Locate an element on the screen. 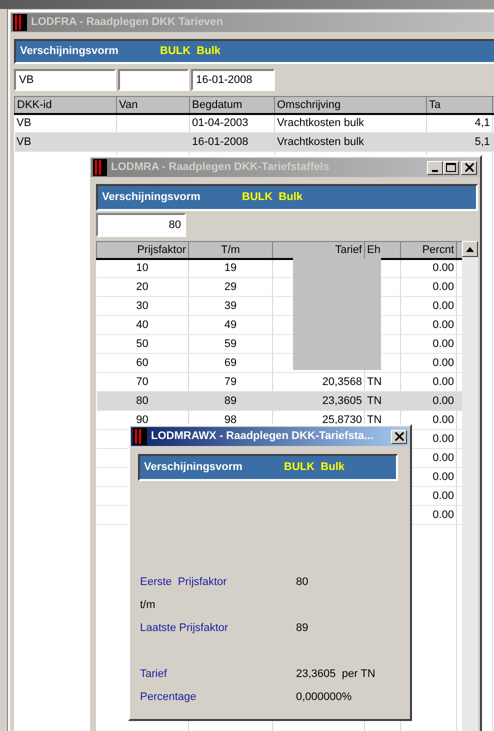 The width and height of the screenshot is (494, 731). input-field: 16-01-2008 is located at coordinates (233, 80).